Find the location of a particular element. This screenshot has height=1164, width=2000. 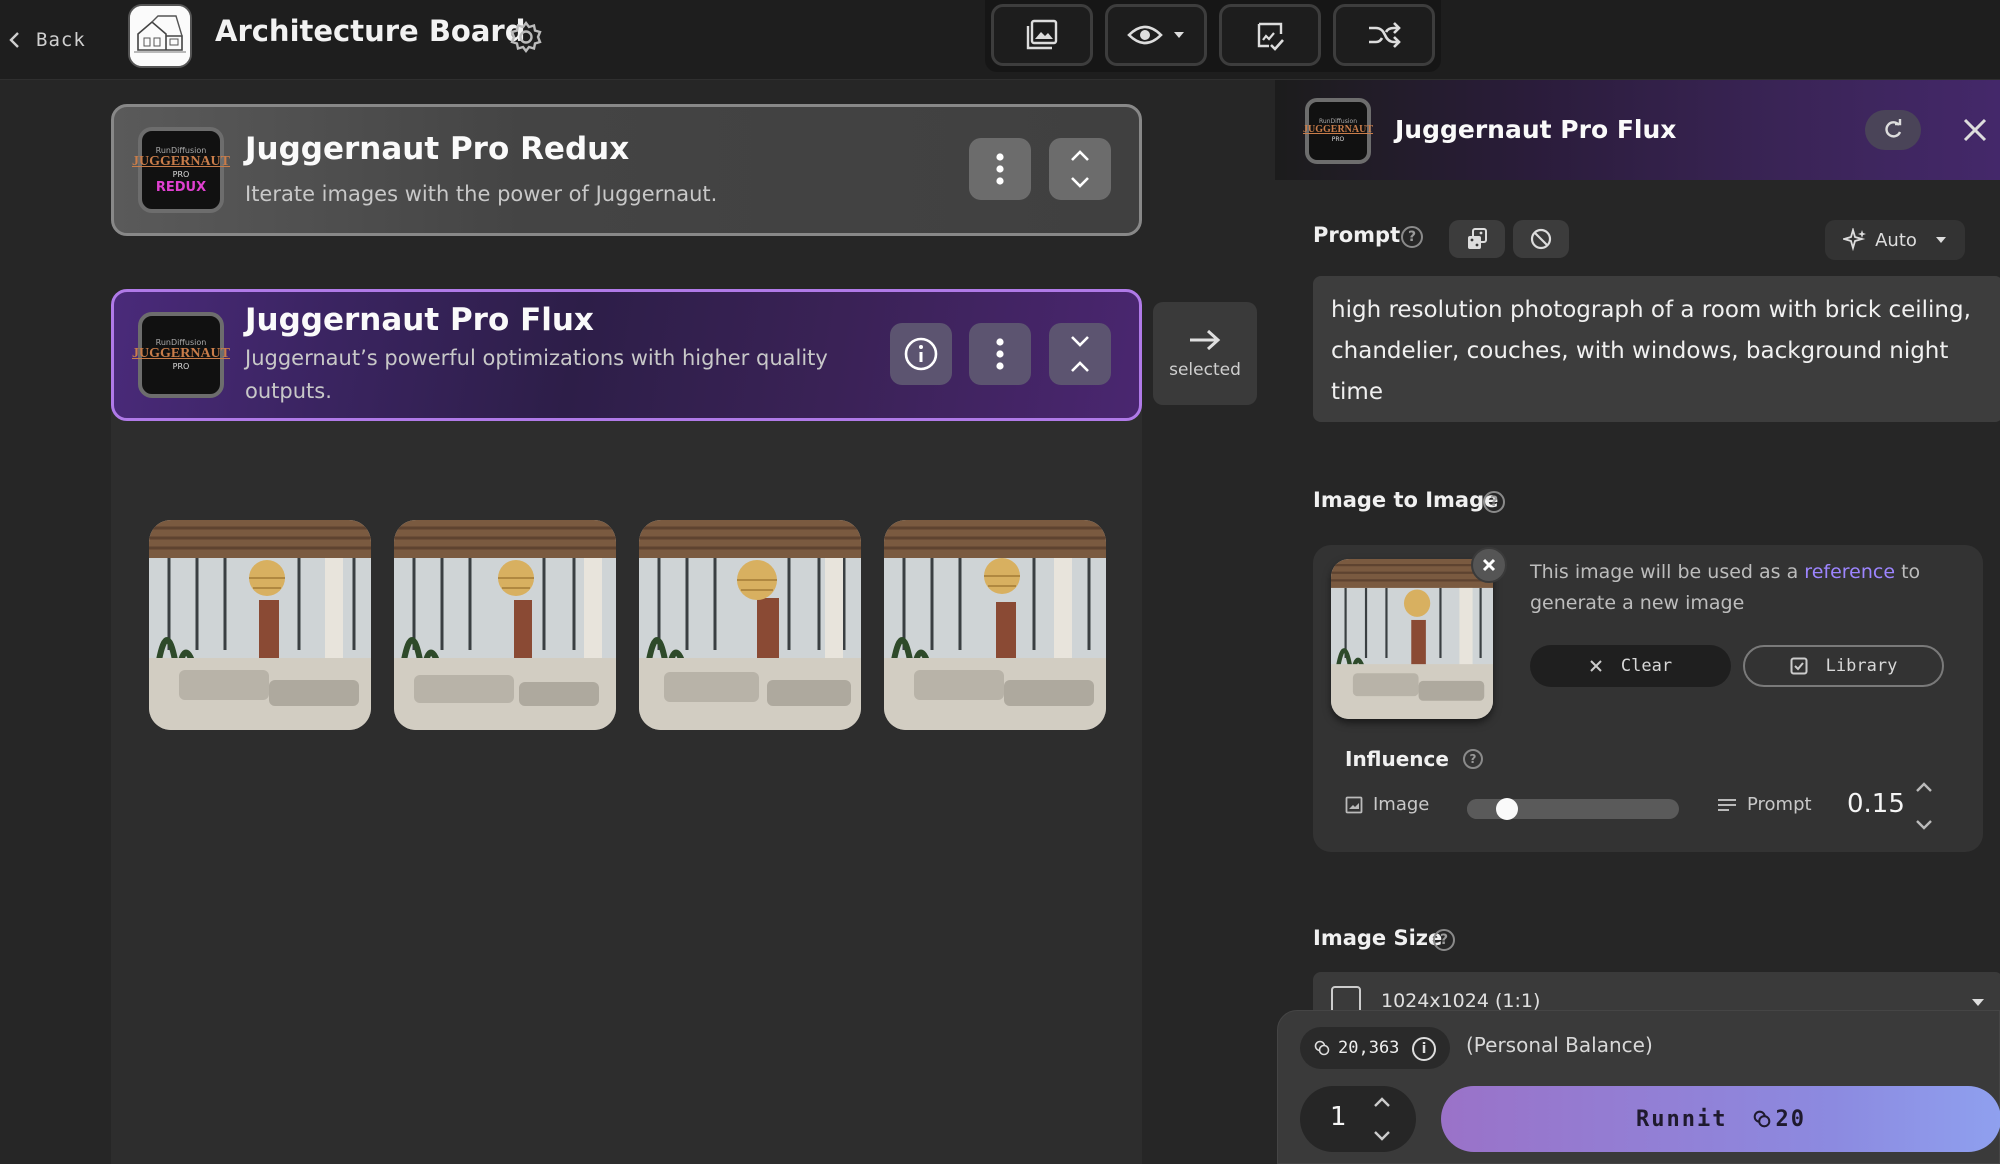

refresh-icon is located at coordinates (1893, 128).